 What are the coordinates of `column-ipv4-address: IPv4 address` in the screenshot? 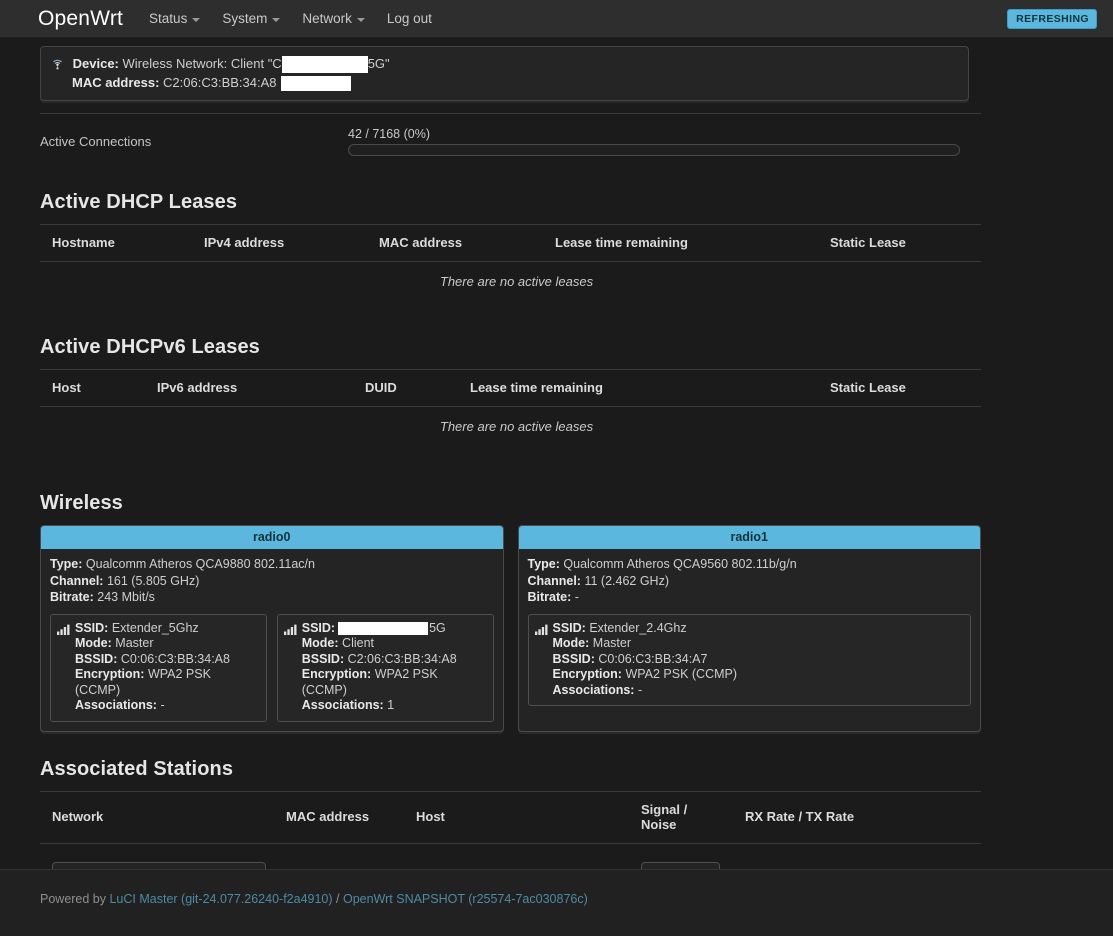 It's located at (279, 243).